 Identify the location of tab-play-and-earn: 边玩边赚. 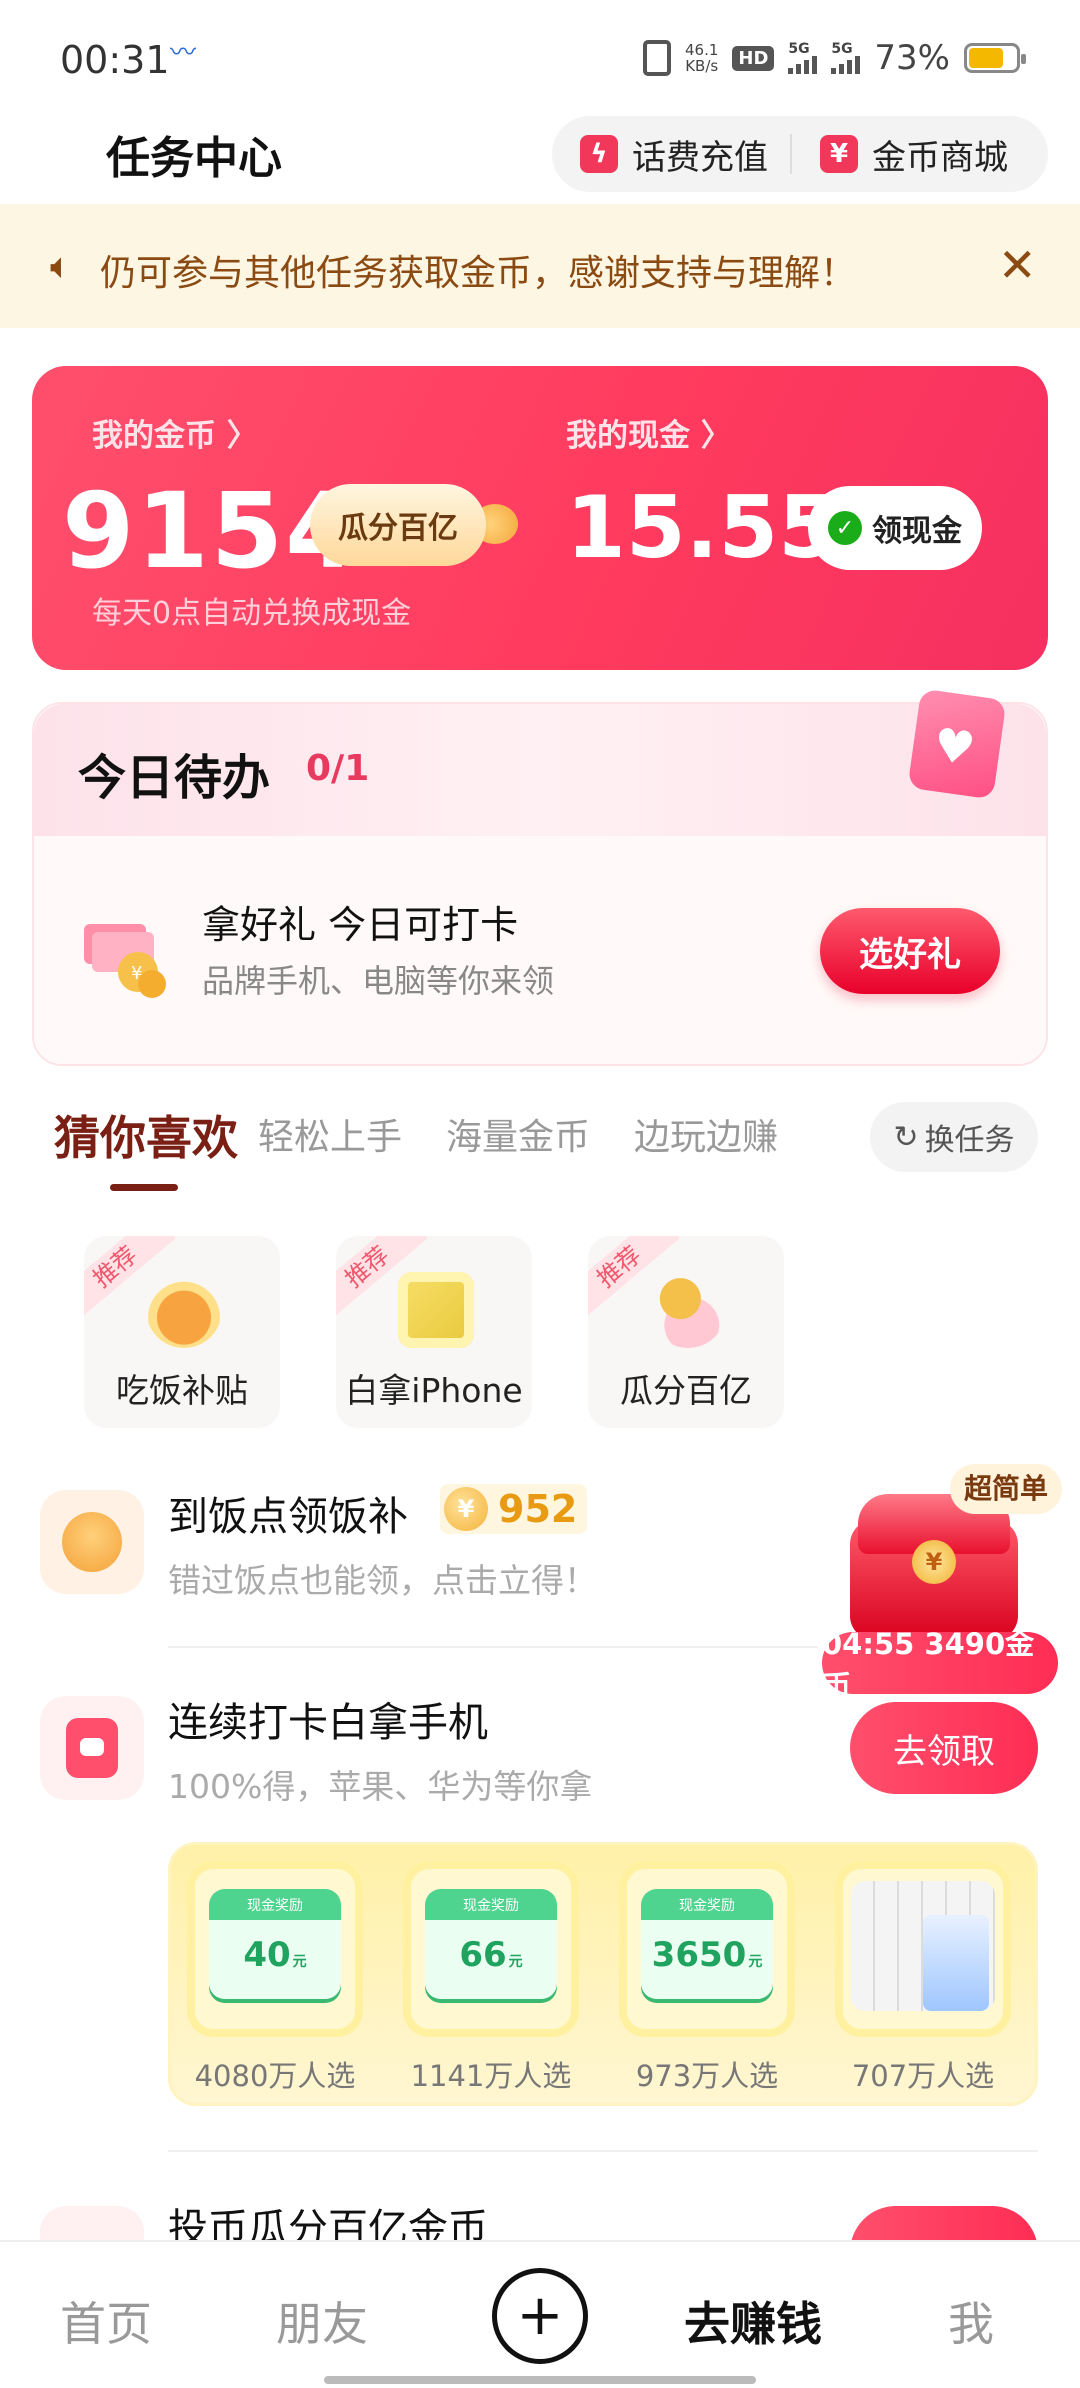
(706, 1134).